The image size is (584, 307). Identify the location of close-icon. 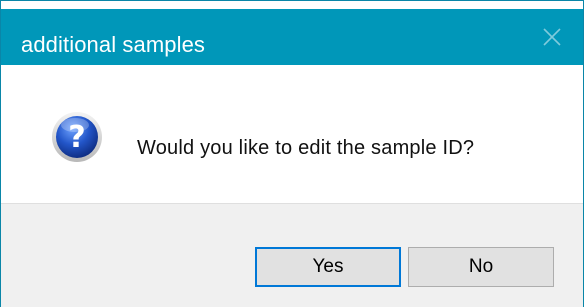
(552, 37).